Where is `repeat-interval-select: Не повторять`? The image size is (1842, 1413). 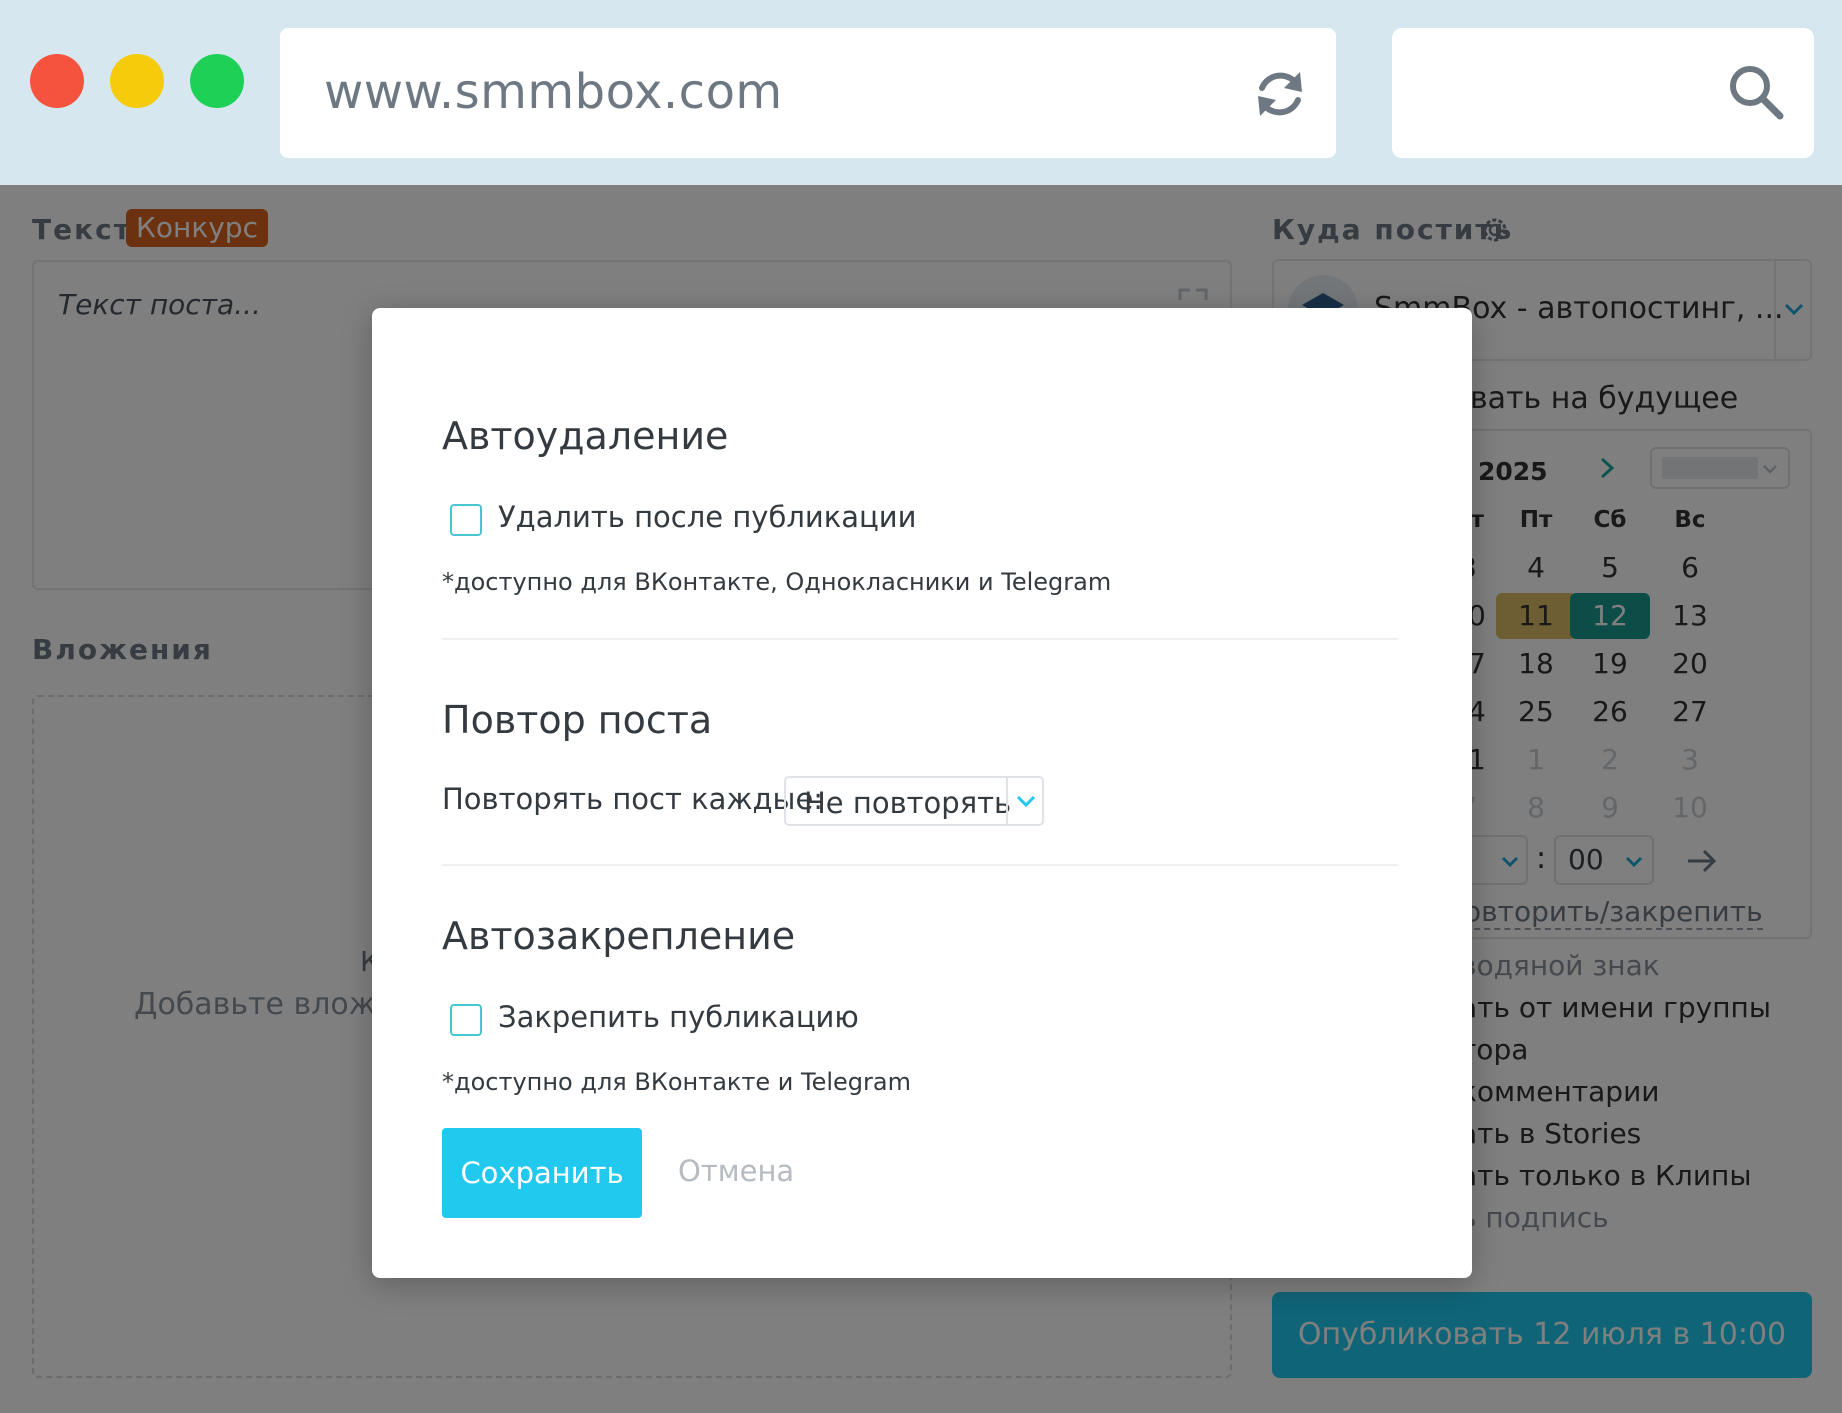
repeat-interval-select: Не повторять is located at coordinates (914, 801).